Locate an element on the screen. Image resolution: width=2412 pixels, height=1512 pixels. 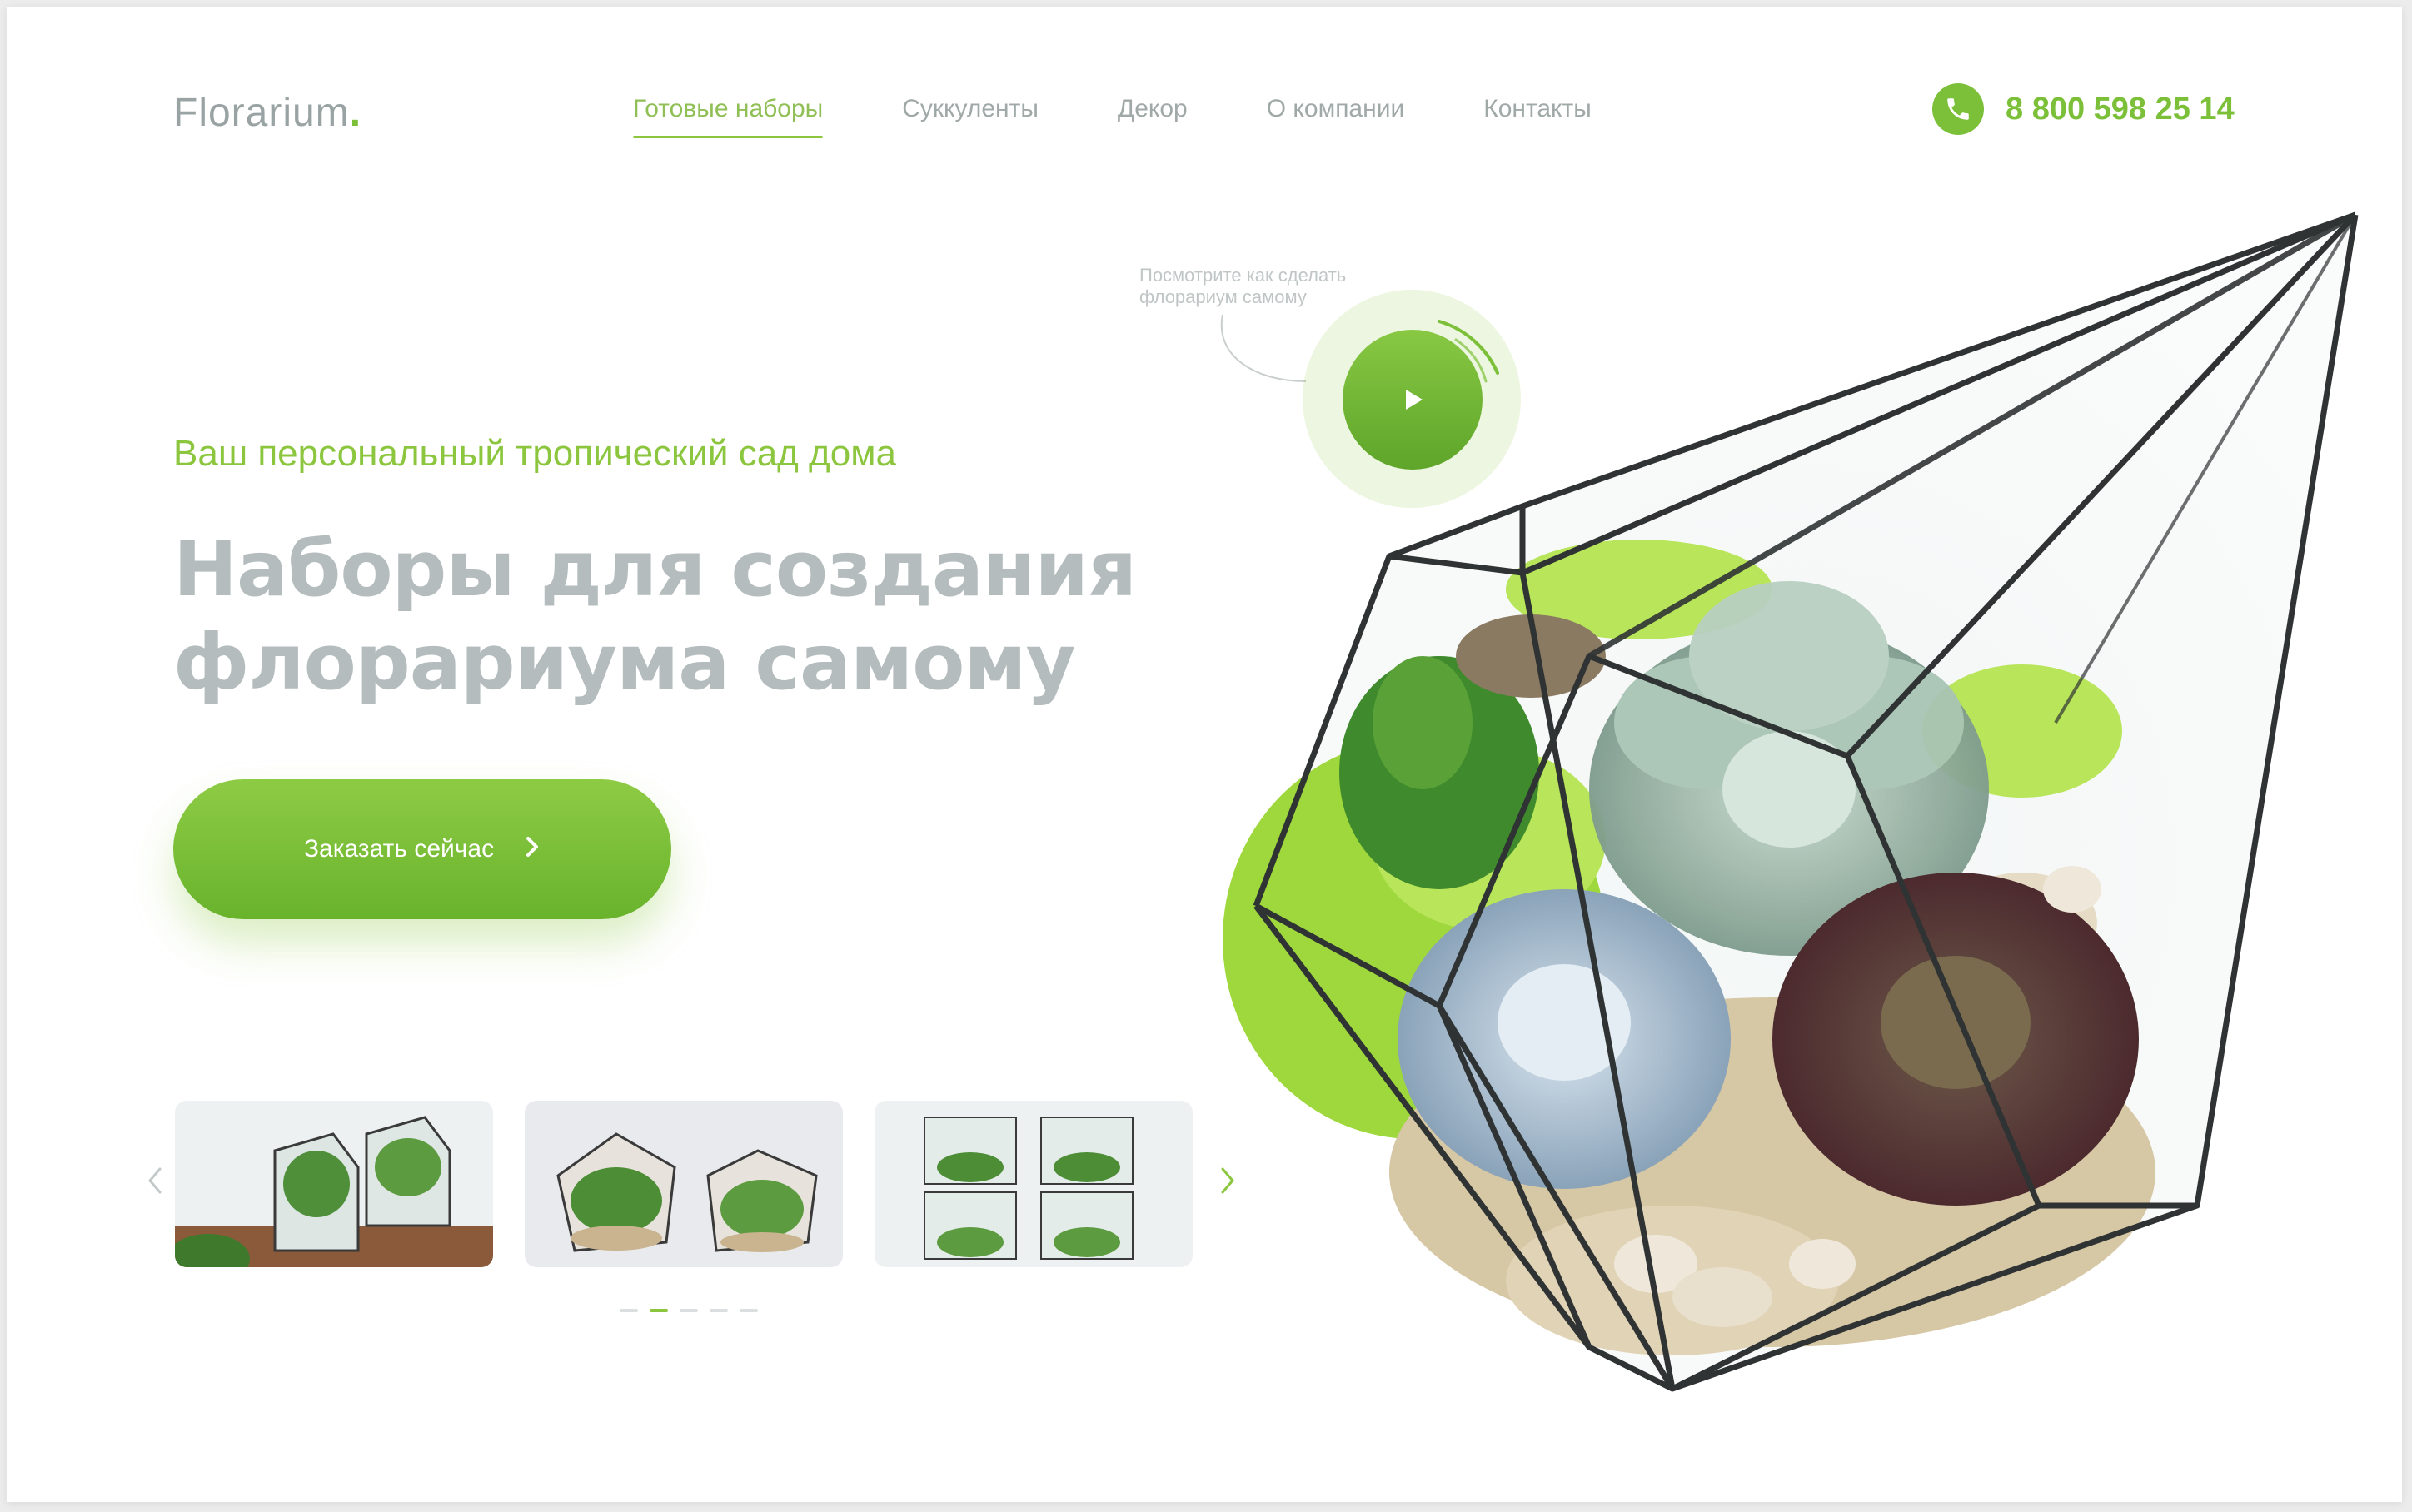
phone-link: 8 800 598 25 14 is located at coordinates (2083, 109).